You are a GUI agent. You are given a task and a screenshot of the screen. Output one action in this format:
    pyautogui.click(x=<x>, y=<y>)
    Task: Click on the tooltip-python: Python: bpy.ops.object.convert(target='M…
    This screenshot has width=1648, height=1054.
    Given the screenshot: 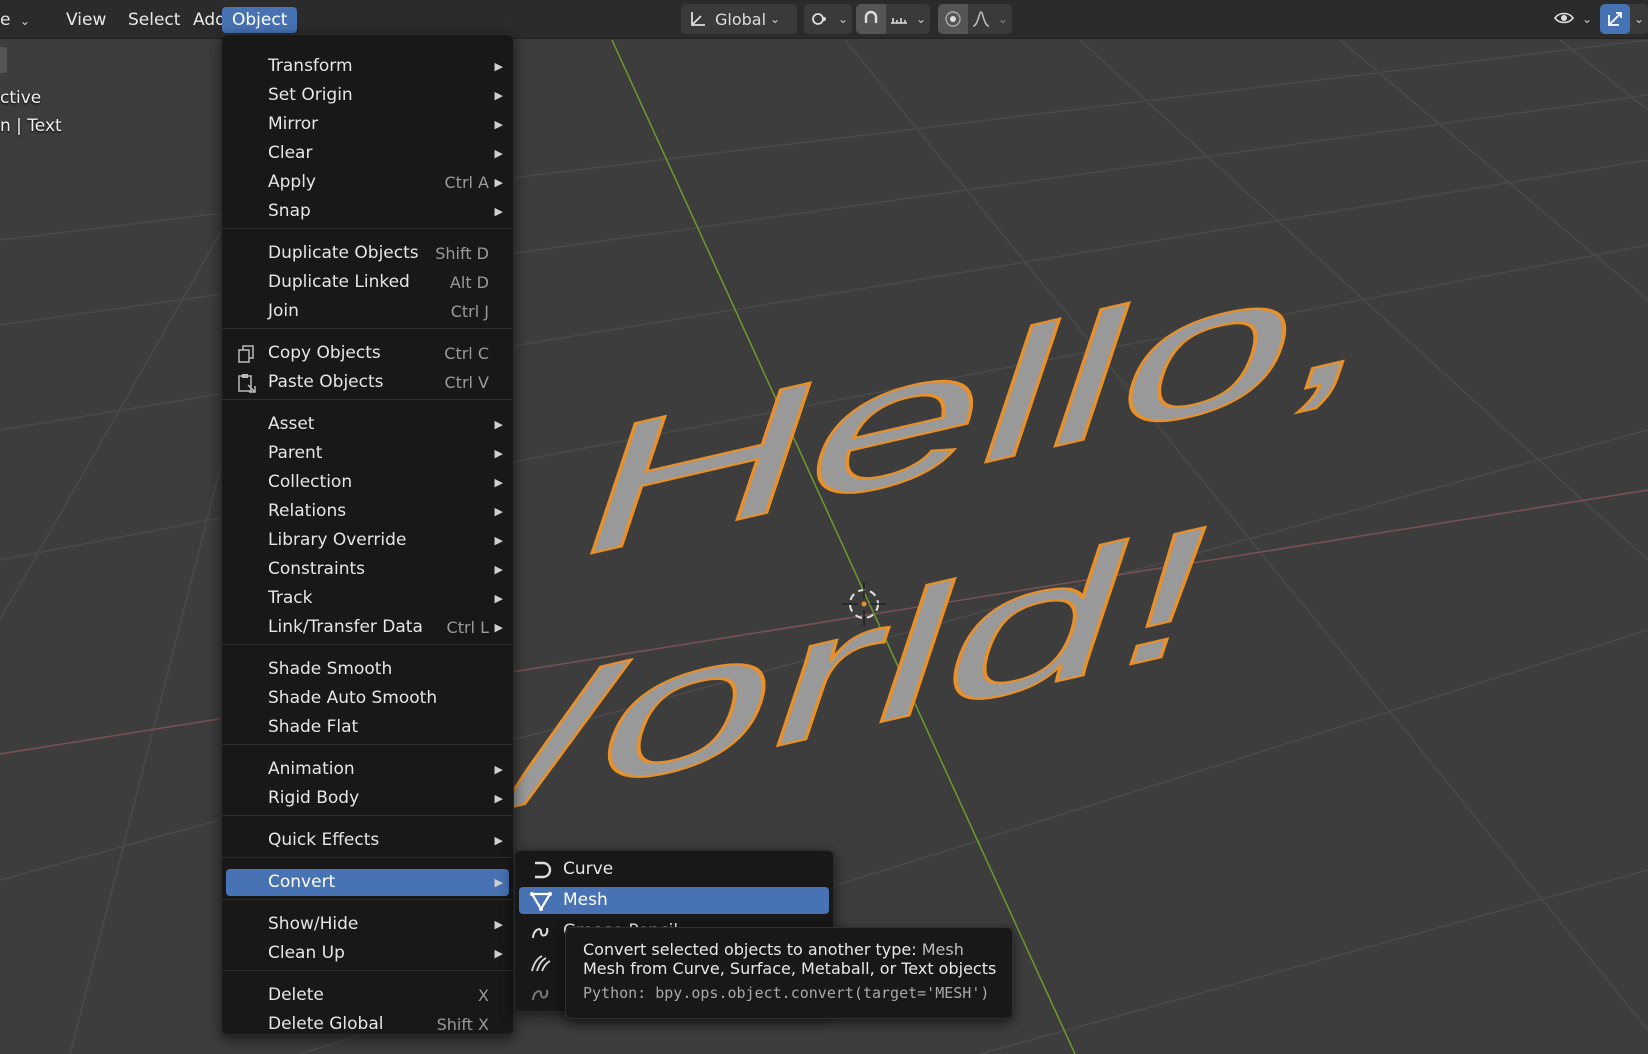 What is the action you would take?
    pyautogui.click(x=786, y=993)
    